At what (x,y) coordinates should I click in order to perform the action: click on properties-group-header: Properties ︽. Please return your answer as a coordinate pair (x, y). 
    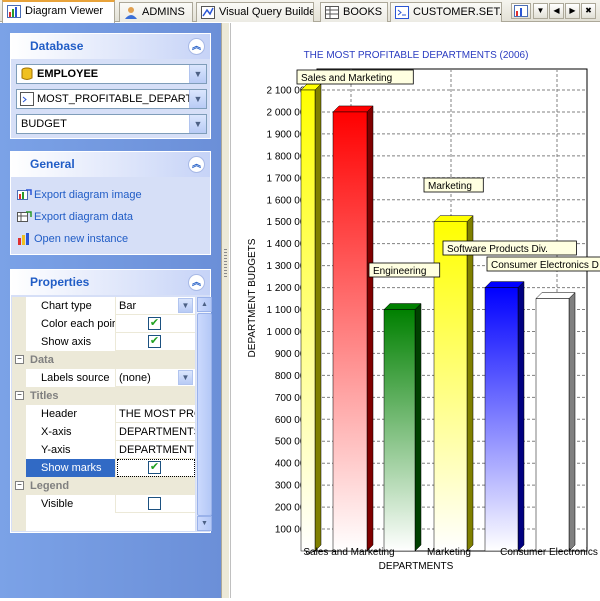
    Looking at the image, I should click on (110, 282).